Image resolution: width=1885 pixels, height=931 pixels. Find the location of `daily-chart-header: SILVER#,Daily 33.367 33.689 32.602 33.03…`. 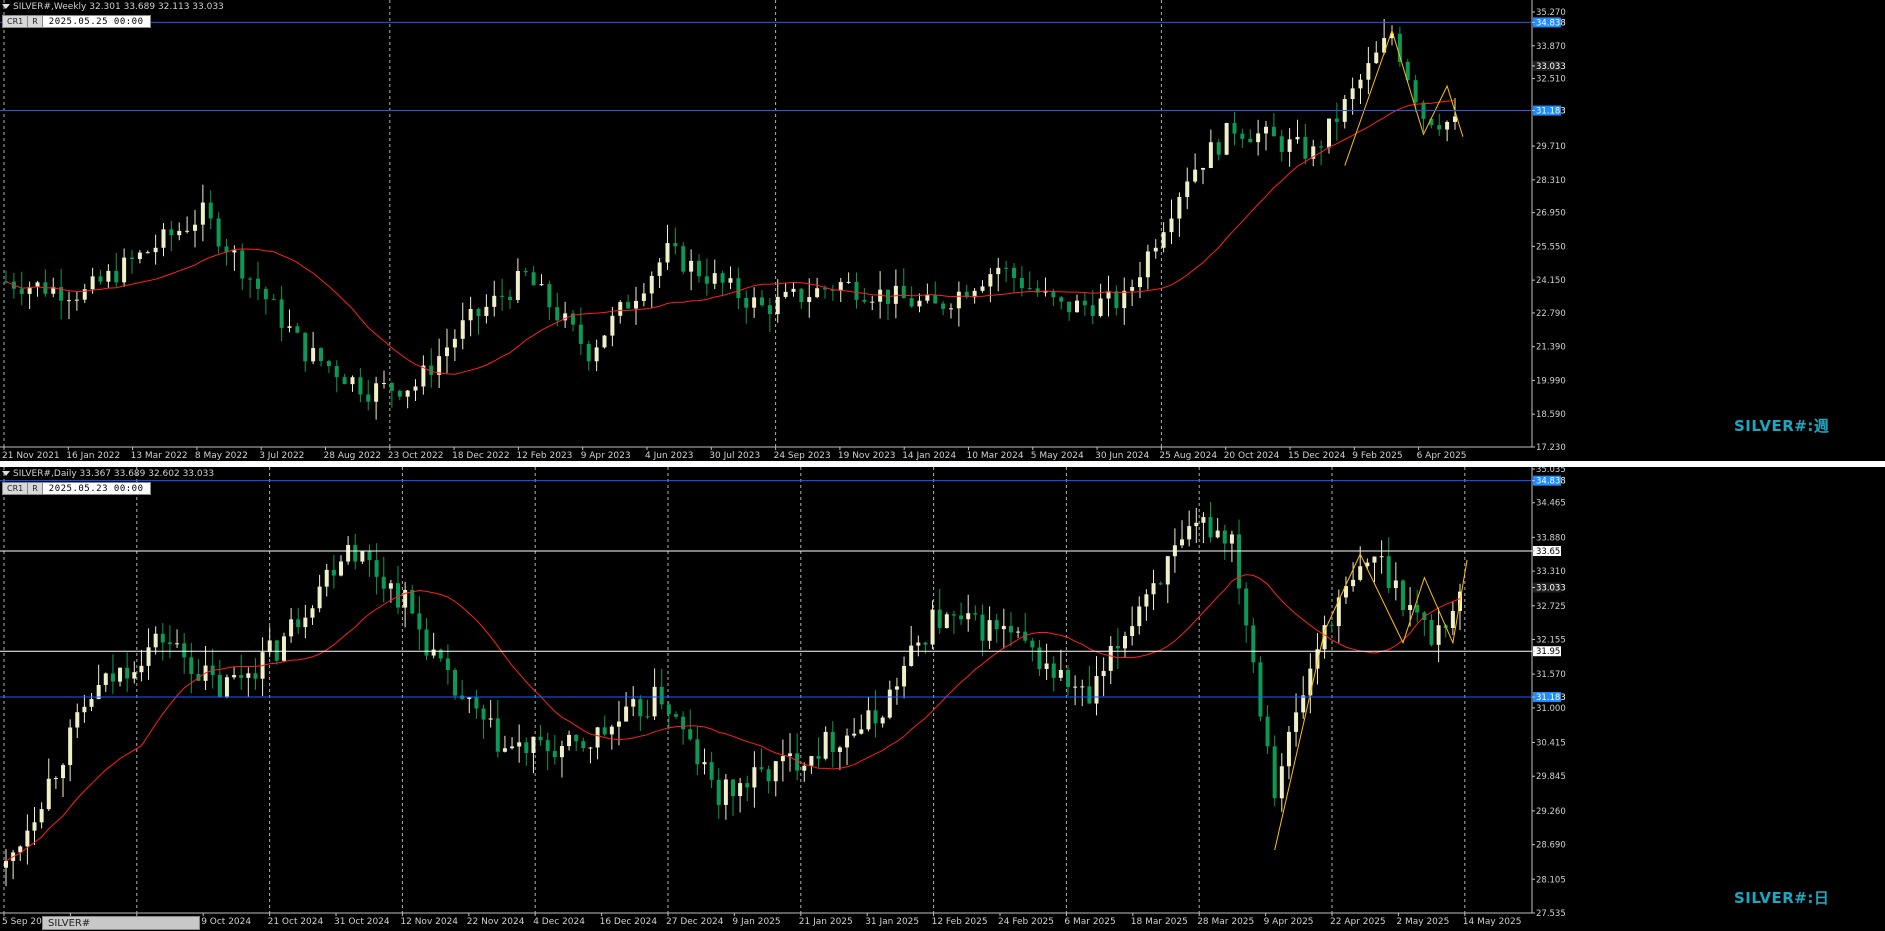

daily-chart-header: SILVER#,Daily 33.367 33.689 32.602 33.03… is located at coordinates (108, 474).